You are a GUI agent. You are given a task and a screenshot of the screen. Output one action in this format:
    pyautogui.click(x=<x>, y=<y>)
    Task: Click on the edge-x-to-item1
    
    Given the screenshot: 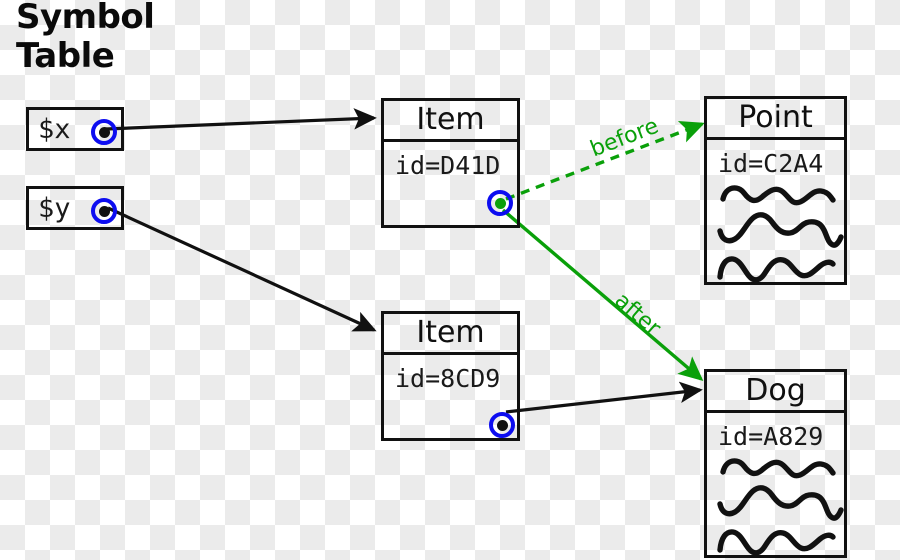 What is the action you would take?
    pyautogui.click(x=241, y=119)
    